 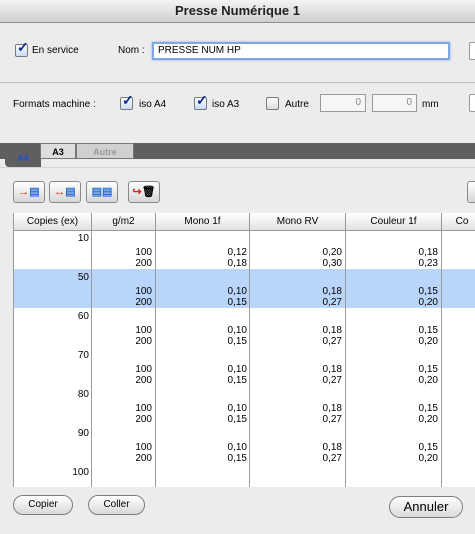 I want to click on autre-checkbox, so click(x=272, y=103).